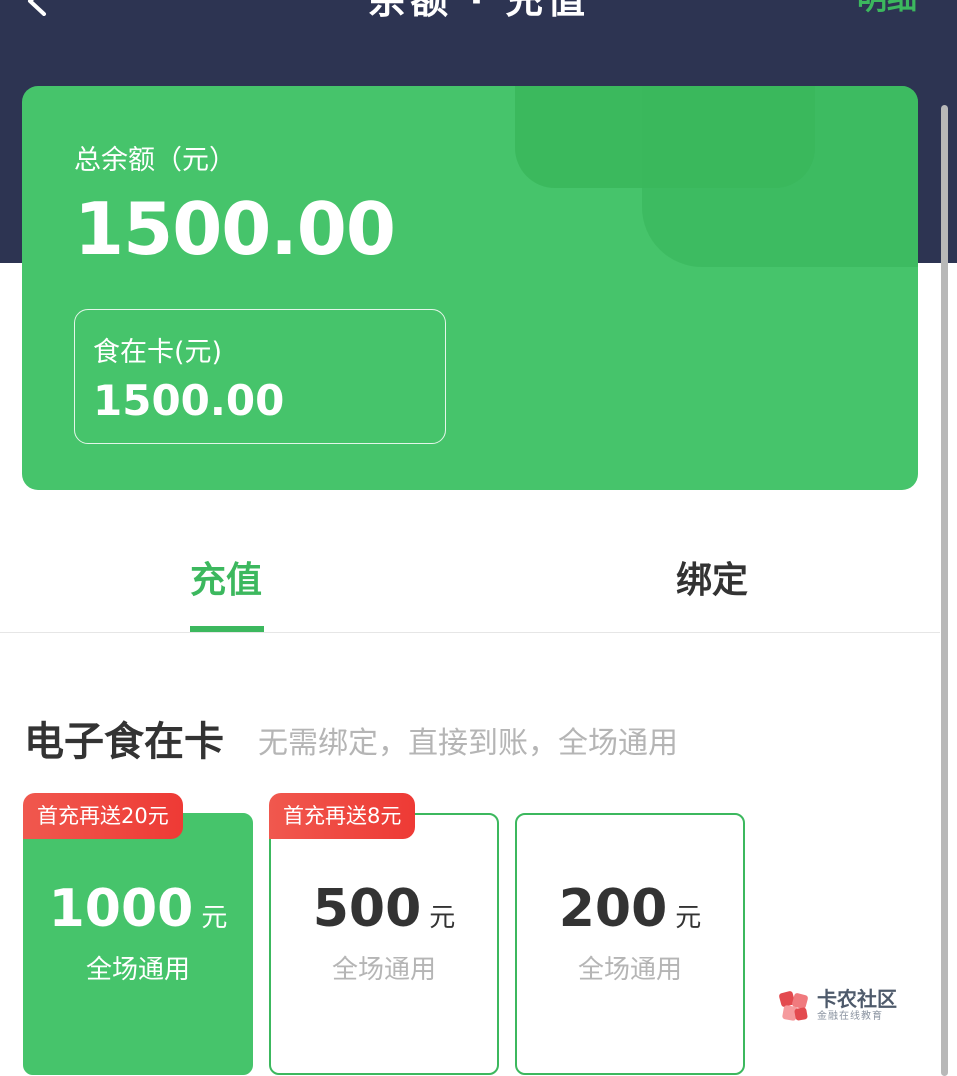  Describe the element at coordinates (121, 909) in the screenshot. I see `option-amount-value: 1000` at that location.